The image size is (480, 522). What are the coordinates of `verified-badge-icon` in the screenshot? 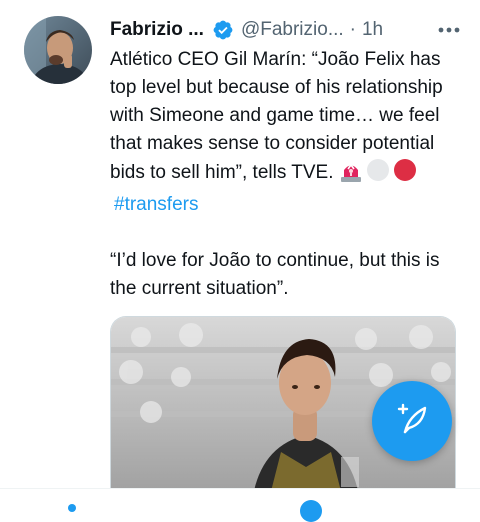 It's located at (223, 30).